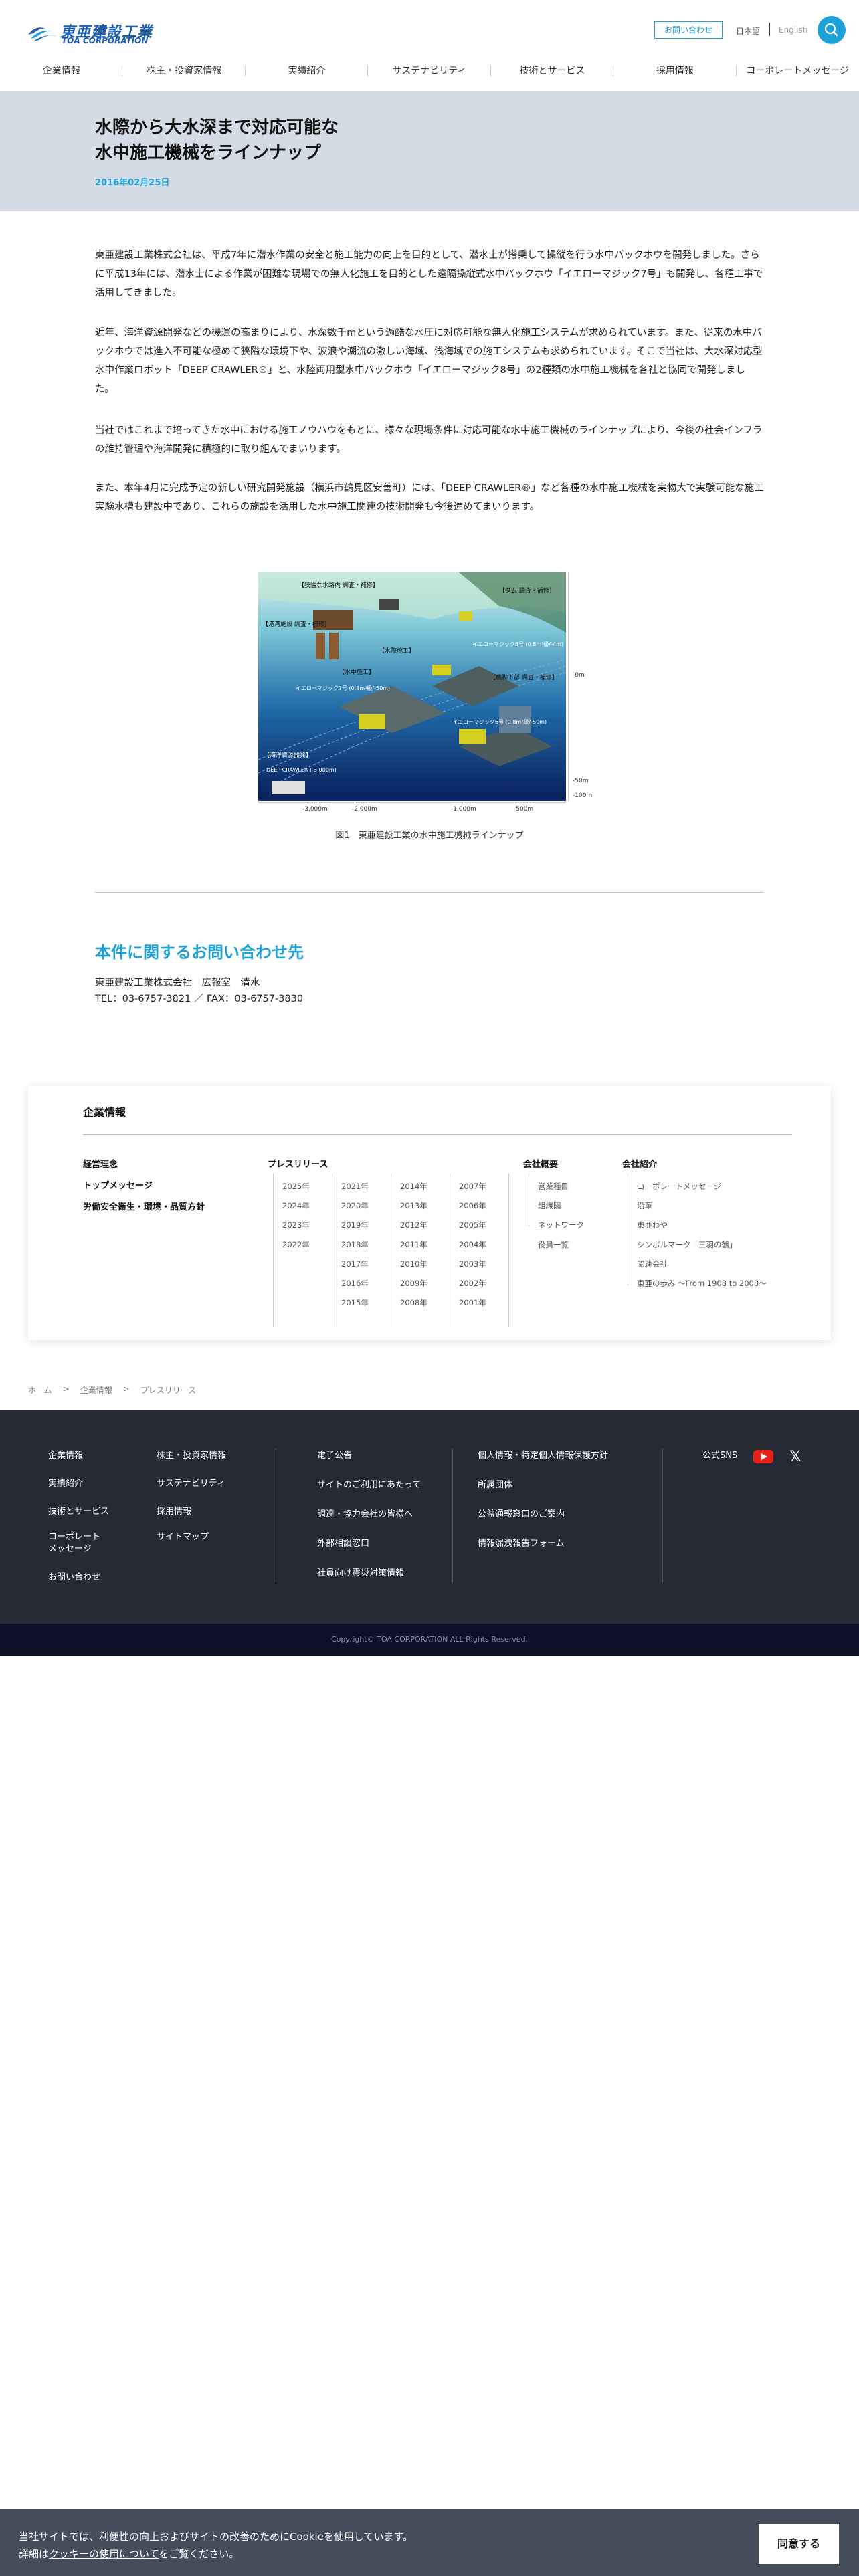 The image size is (859, 2576). I want to click on overview-link: 役員一覧, so click(553, 1244).